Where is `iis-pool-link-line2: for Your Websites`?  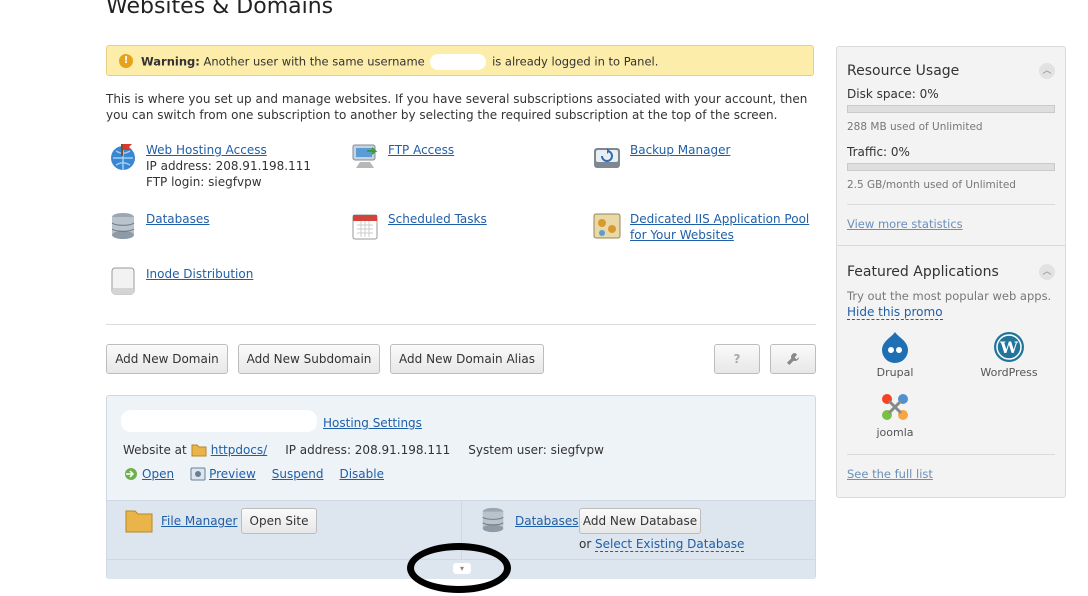 iis-pool-link-line2: for Your Websites is located at coordinates (719, 235).